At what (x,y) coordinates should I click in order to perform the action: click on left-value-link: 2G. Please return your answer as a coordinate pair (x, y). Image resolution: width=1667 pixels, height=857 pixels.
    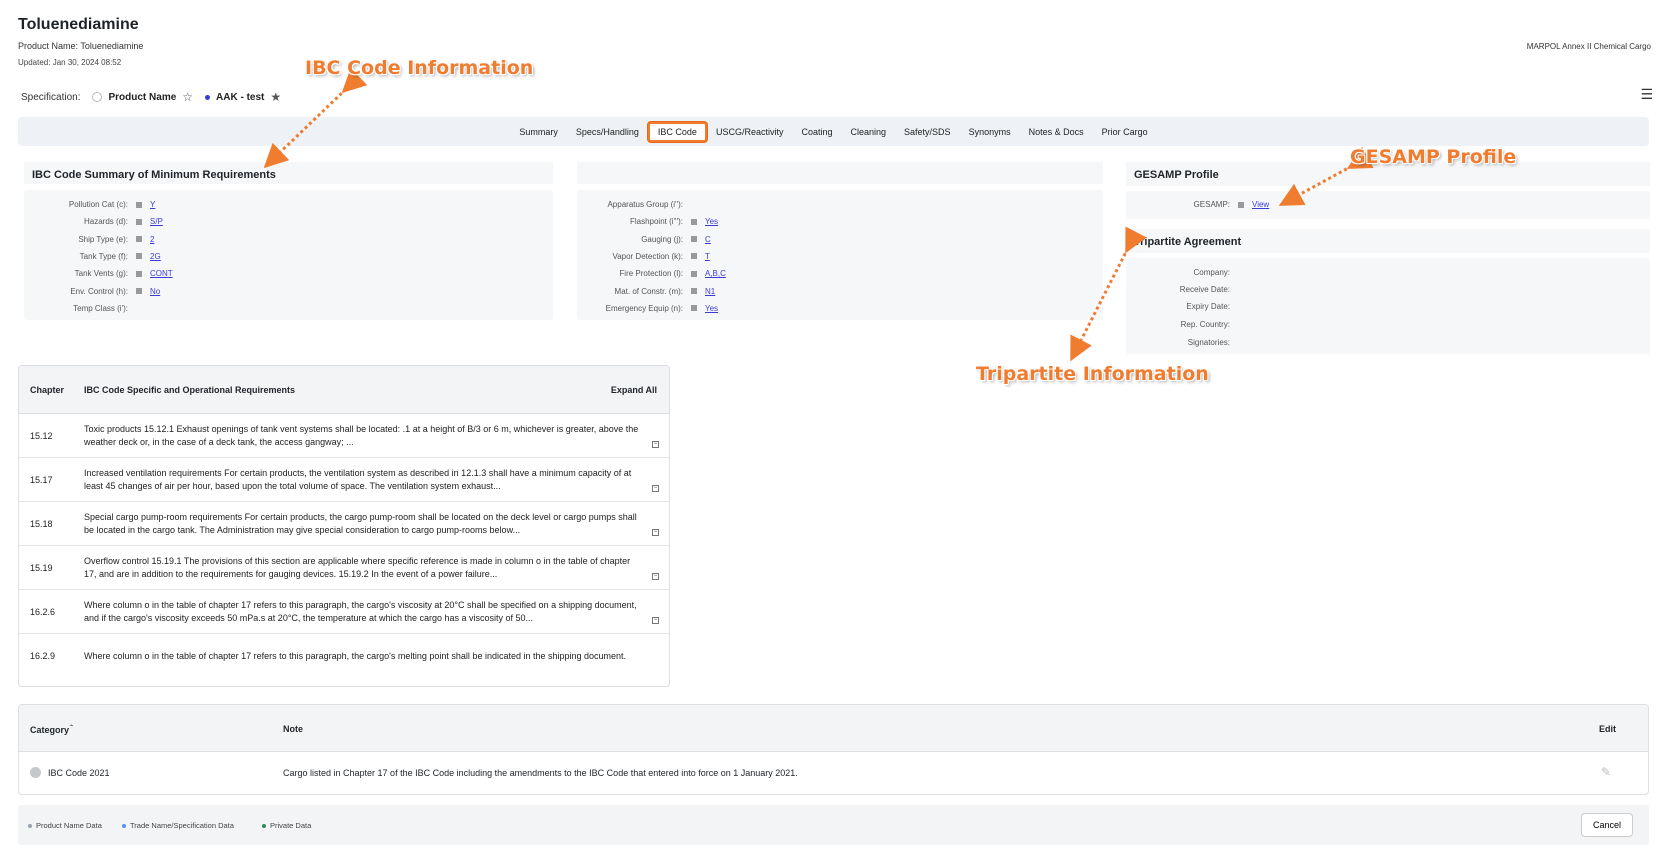
    Looking at the image, I should click on (155, 256).